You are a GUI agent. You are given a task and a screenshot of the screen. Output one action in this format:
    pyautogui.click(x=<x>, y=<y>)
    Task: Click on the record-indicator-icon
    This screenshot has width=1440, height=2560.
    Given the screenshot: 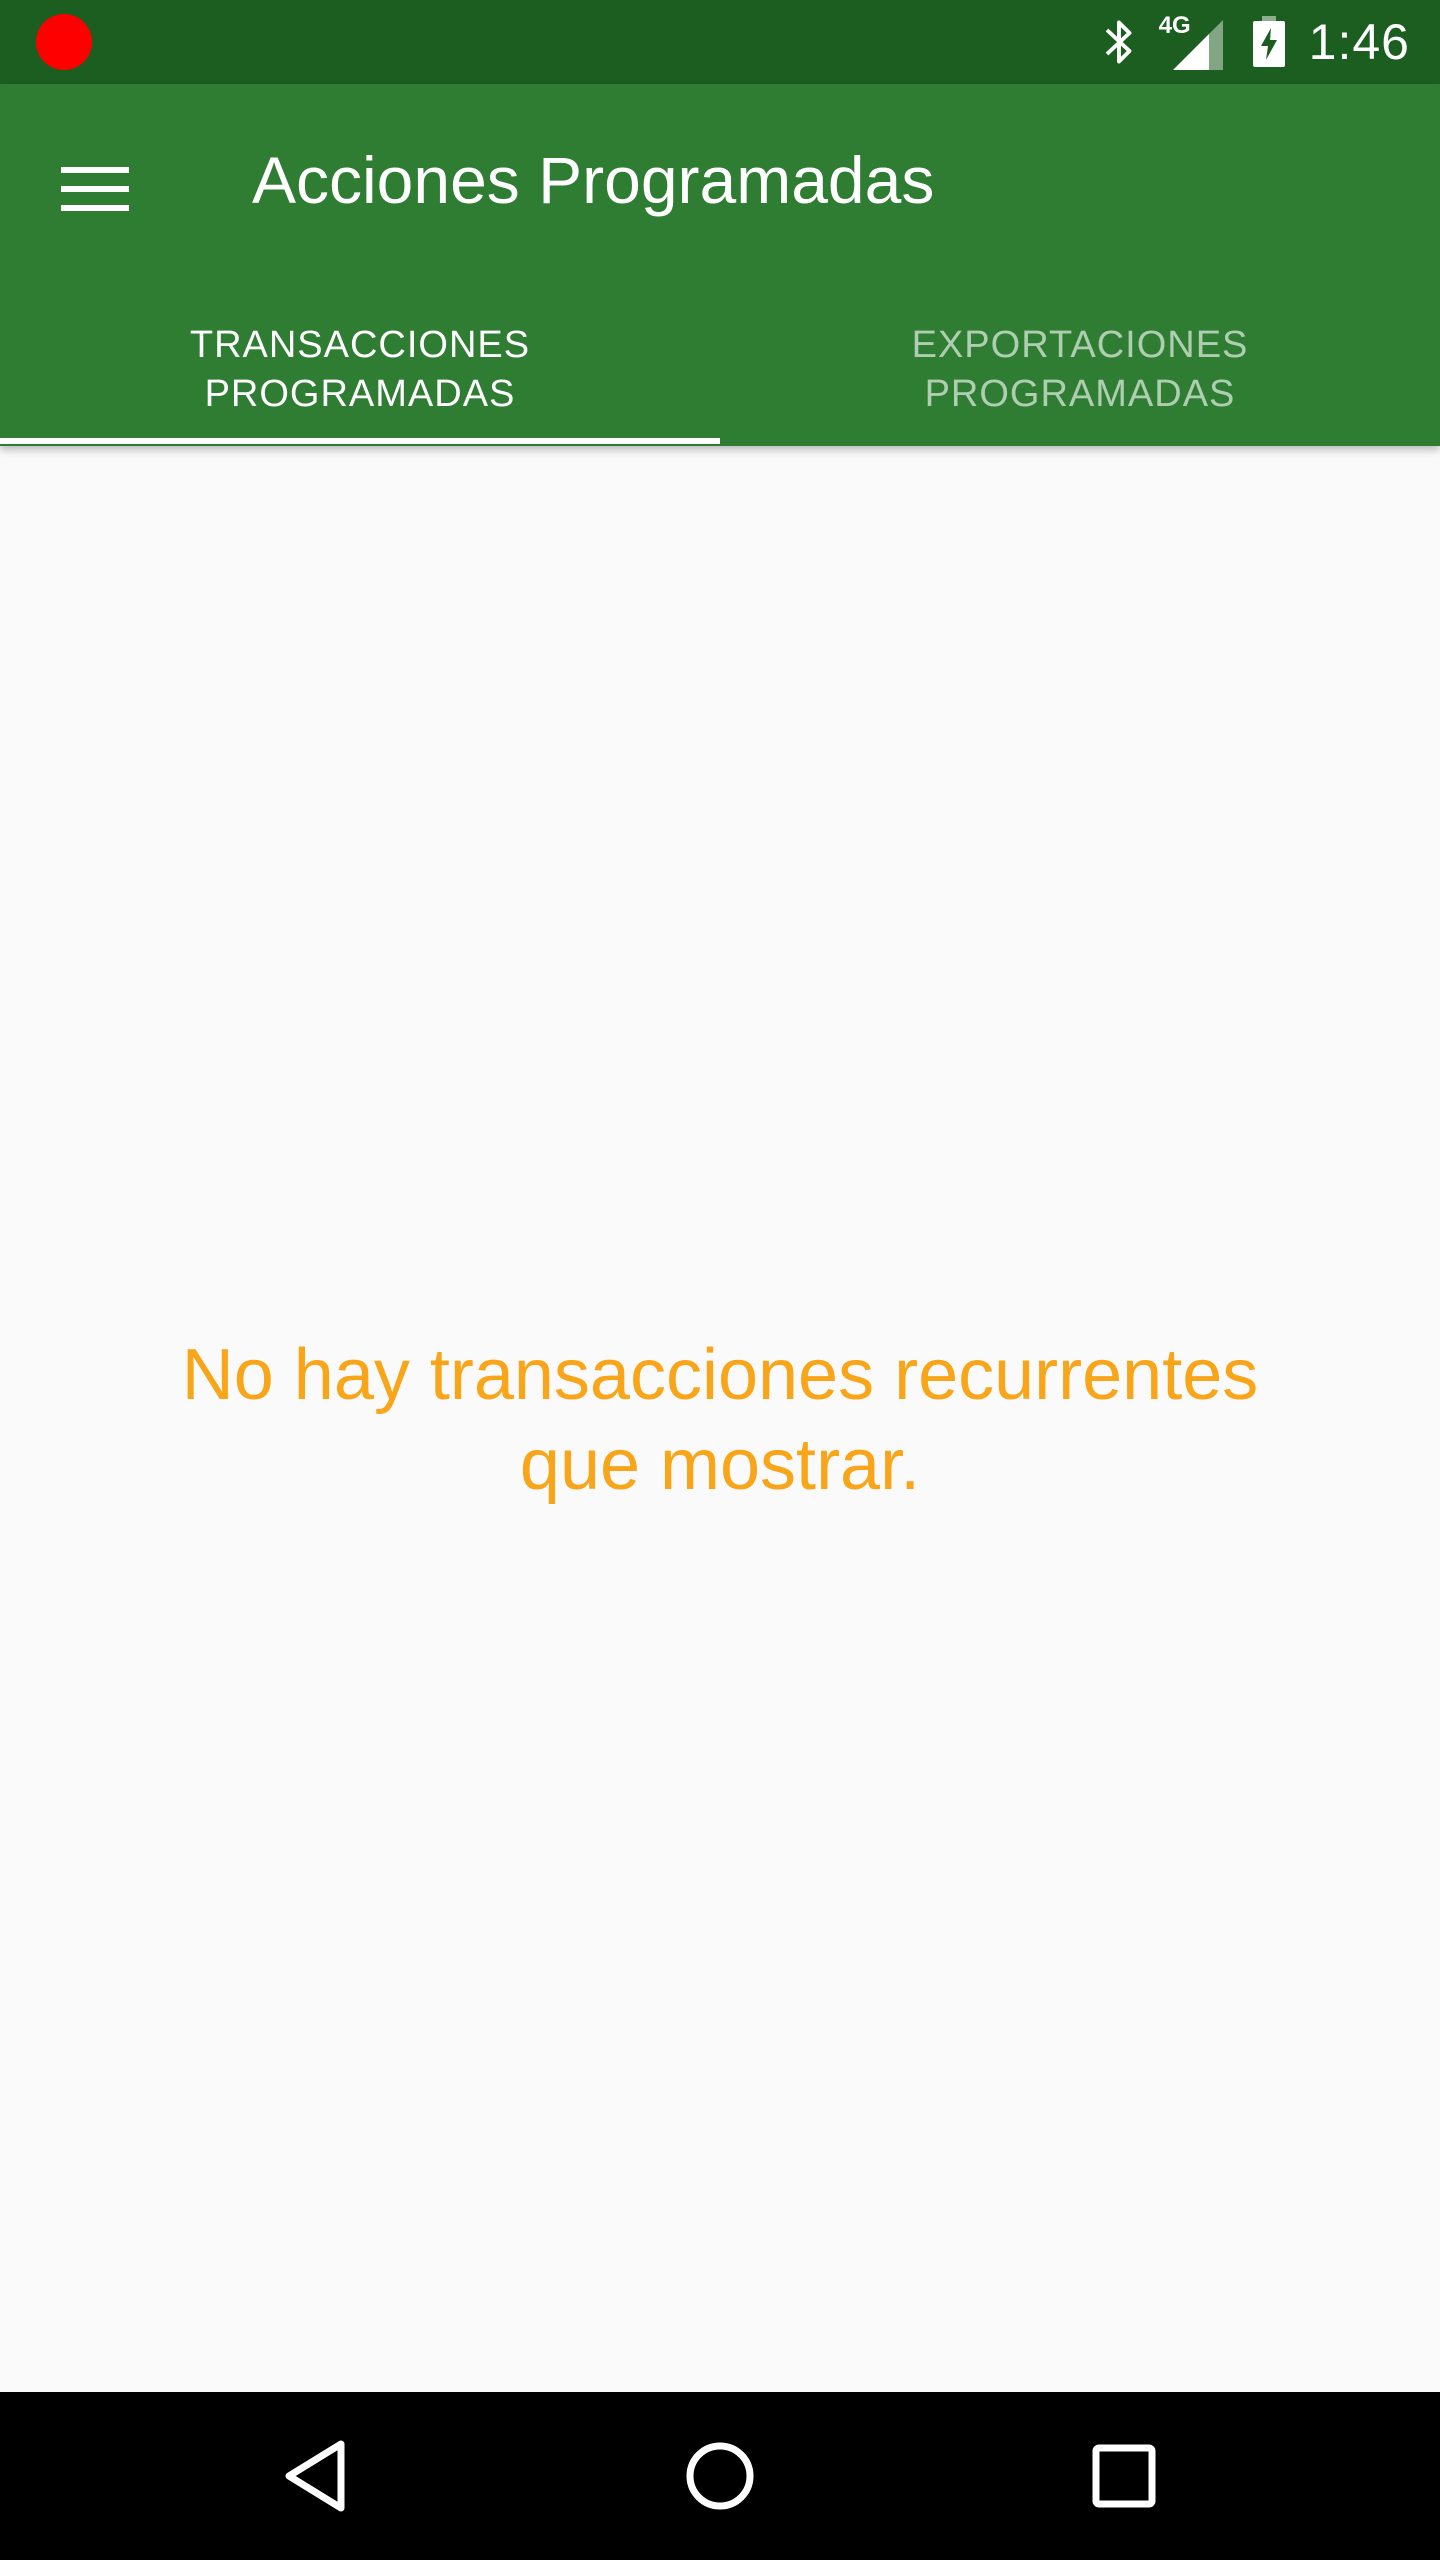 What is the action you would take?
    pyautogui.click(x=64, y=42)
    